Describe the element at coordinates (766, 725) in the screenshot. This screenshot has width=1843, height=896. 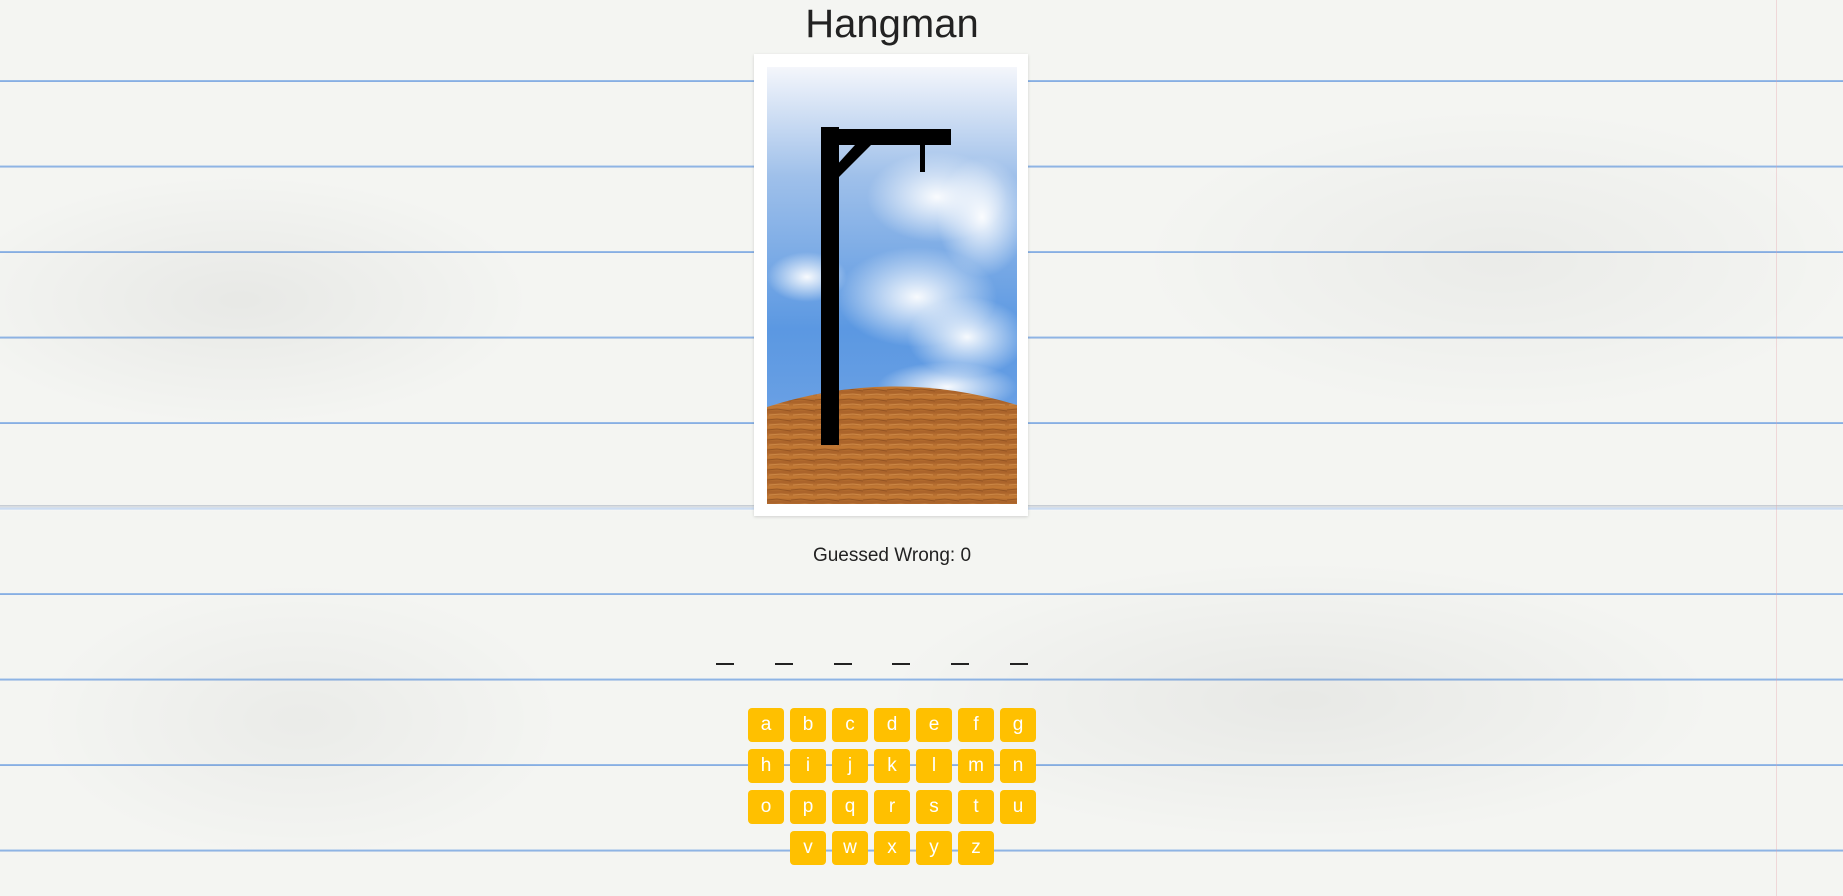
I see `letter-key-a: a` at that location.